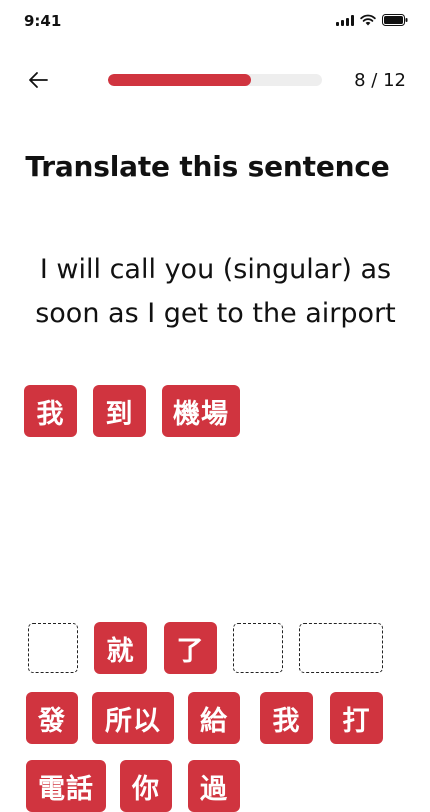 This screenshot has width=430, height=812. I want to click on answer-tile: 機場, so click(201, 411).